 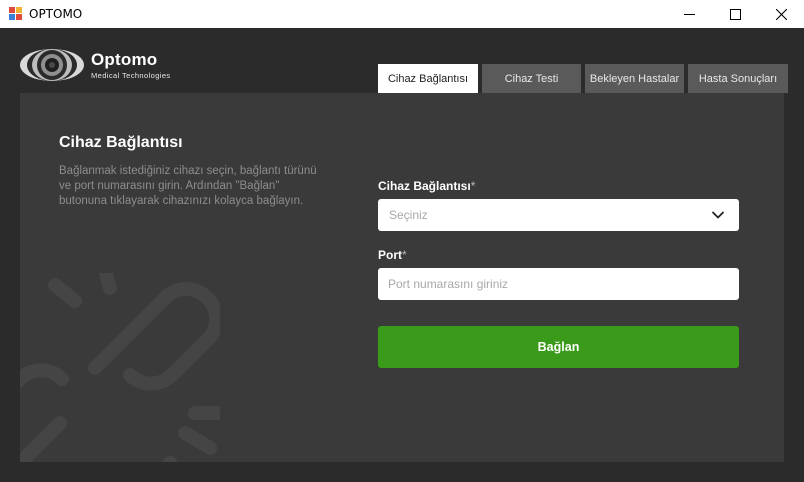 I want to click on brand-tagline: Medical Technologies, so click(x=131, y=75).